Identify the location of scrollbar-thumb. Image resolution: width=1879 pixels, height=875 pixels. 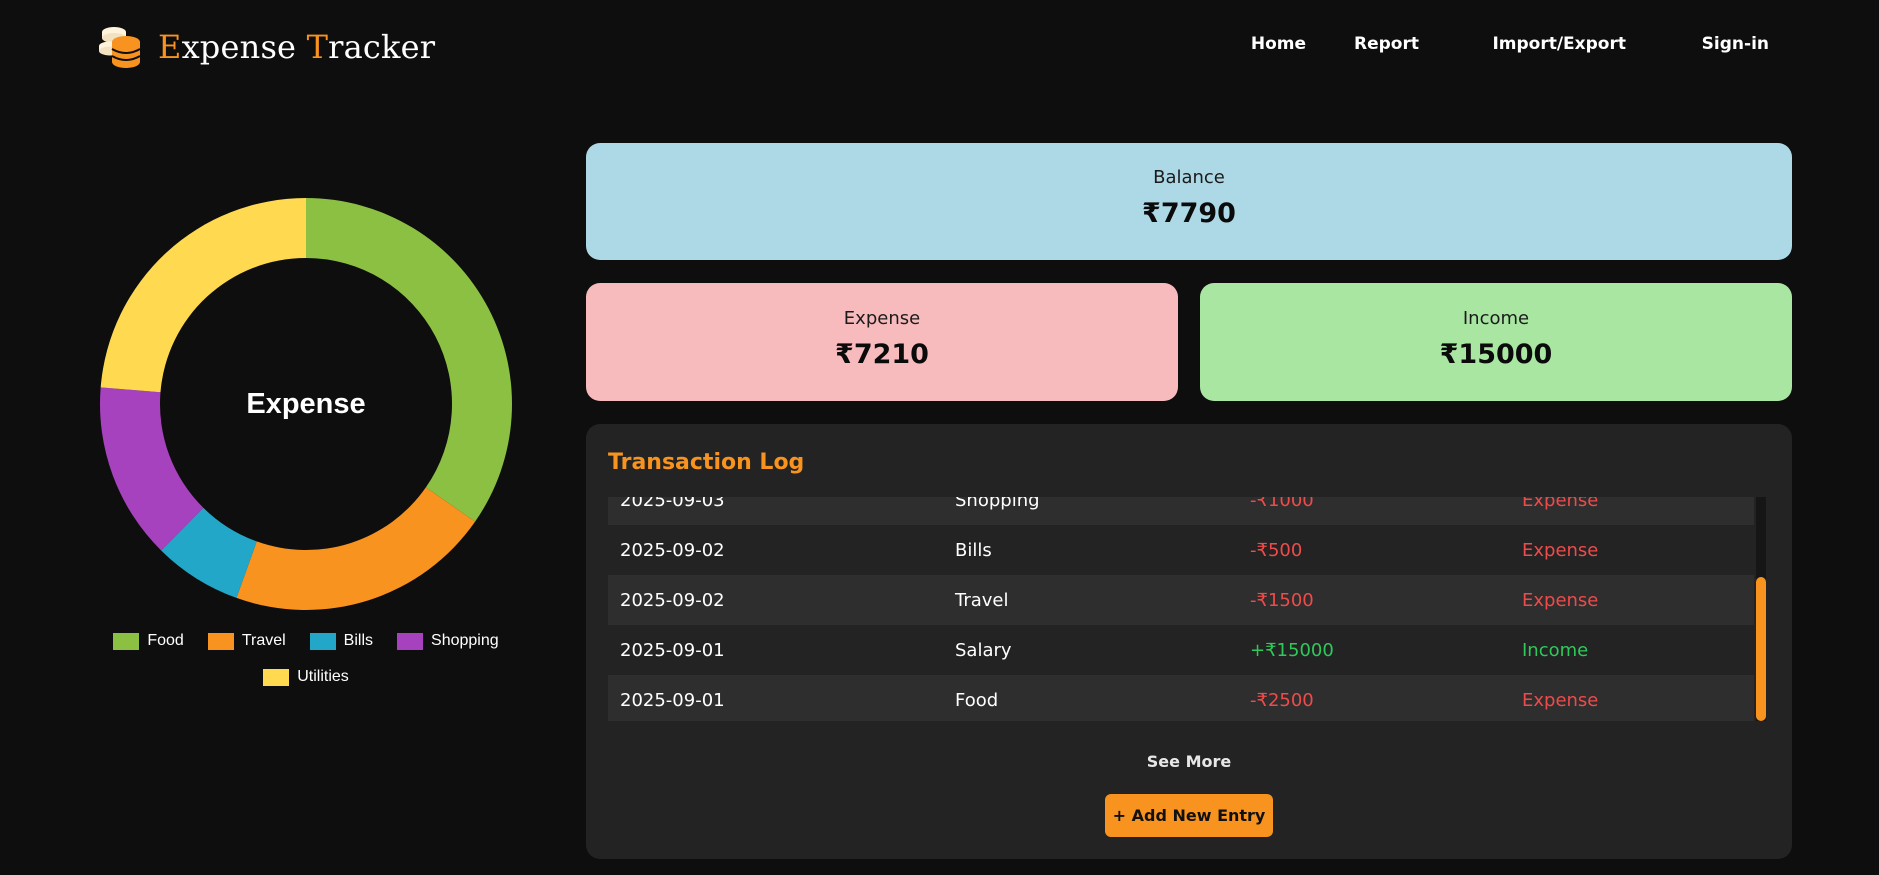
(1761, 649).